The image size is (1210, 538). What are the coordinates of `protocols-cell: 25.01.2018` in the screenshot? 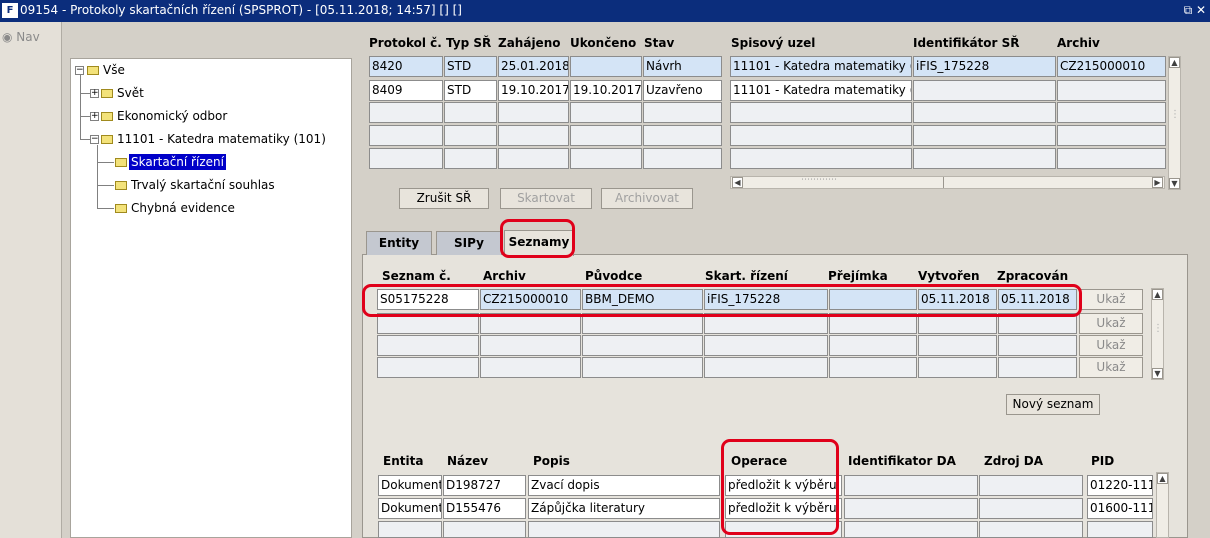 It's located at (533, 66).